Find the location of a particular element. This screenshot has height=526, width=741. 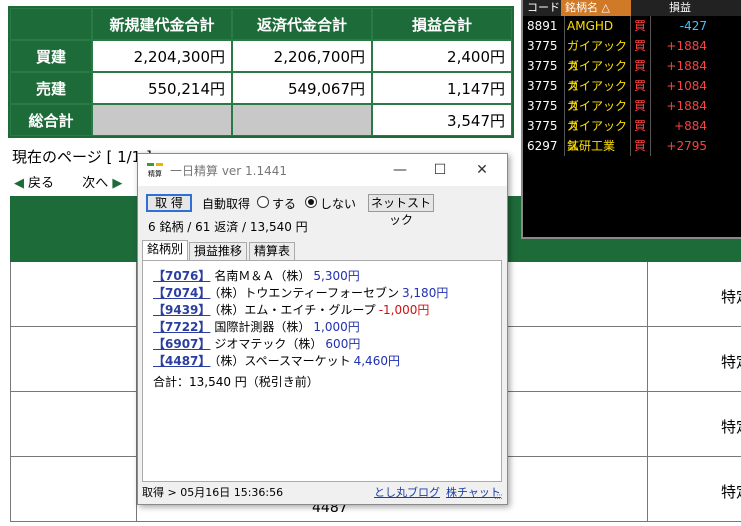

stock-amount: -1,000円 is located at coordinates (404, 310).